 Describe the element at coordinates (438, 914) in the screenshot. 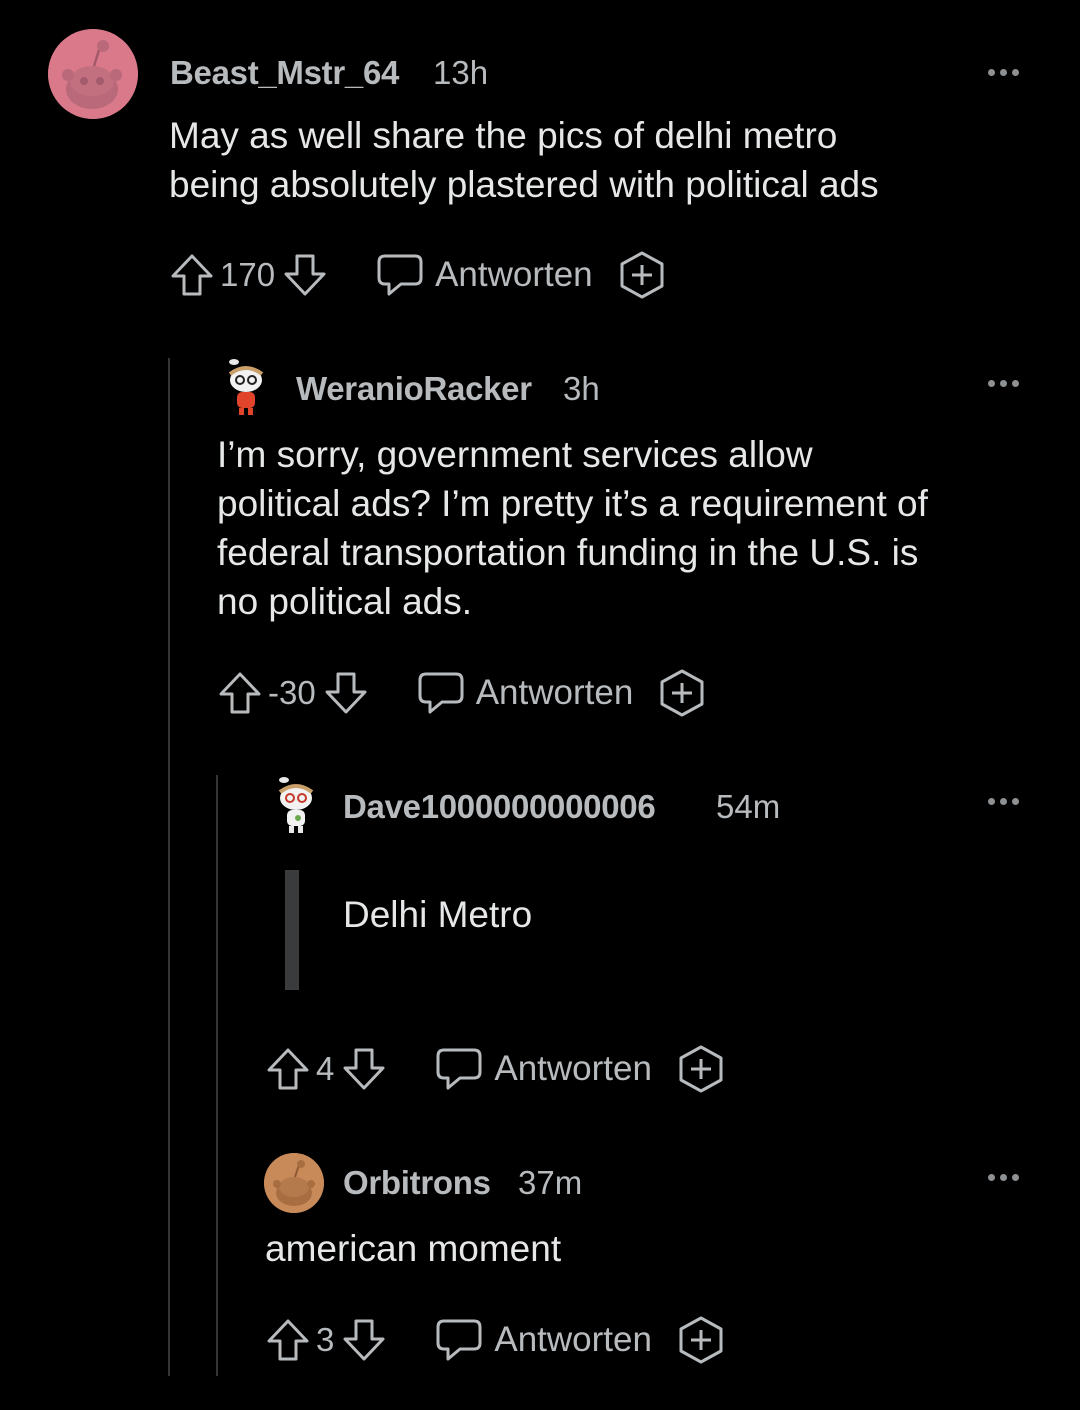

I see `blockquote-text: Delhi Metro` at that location.